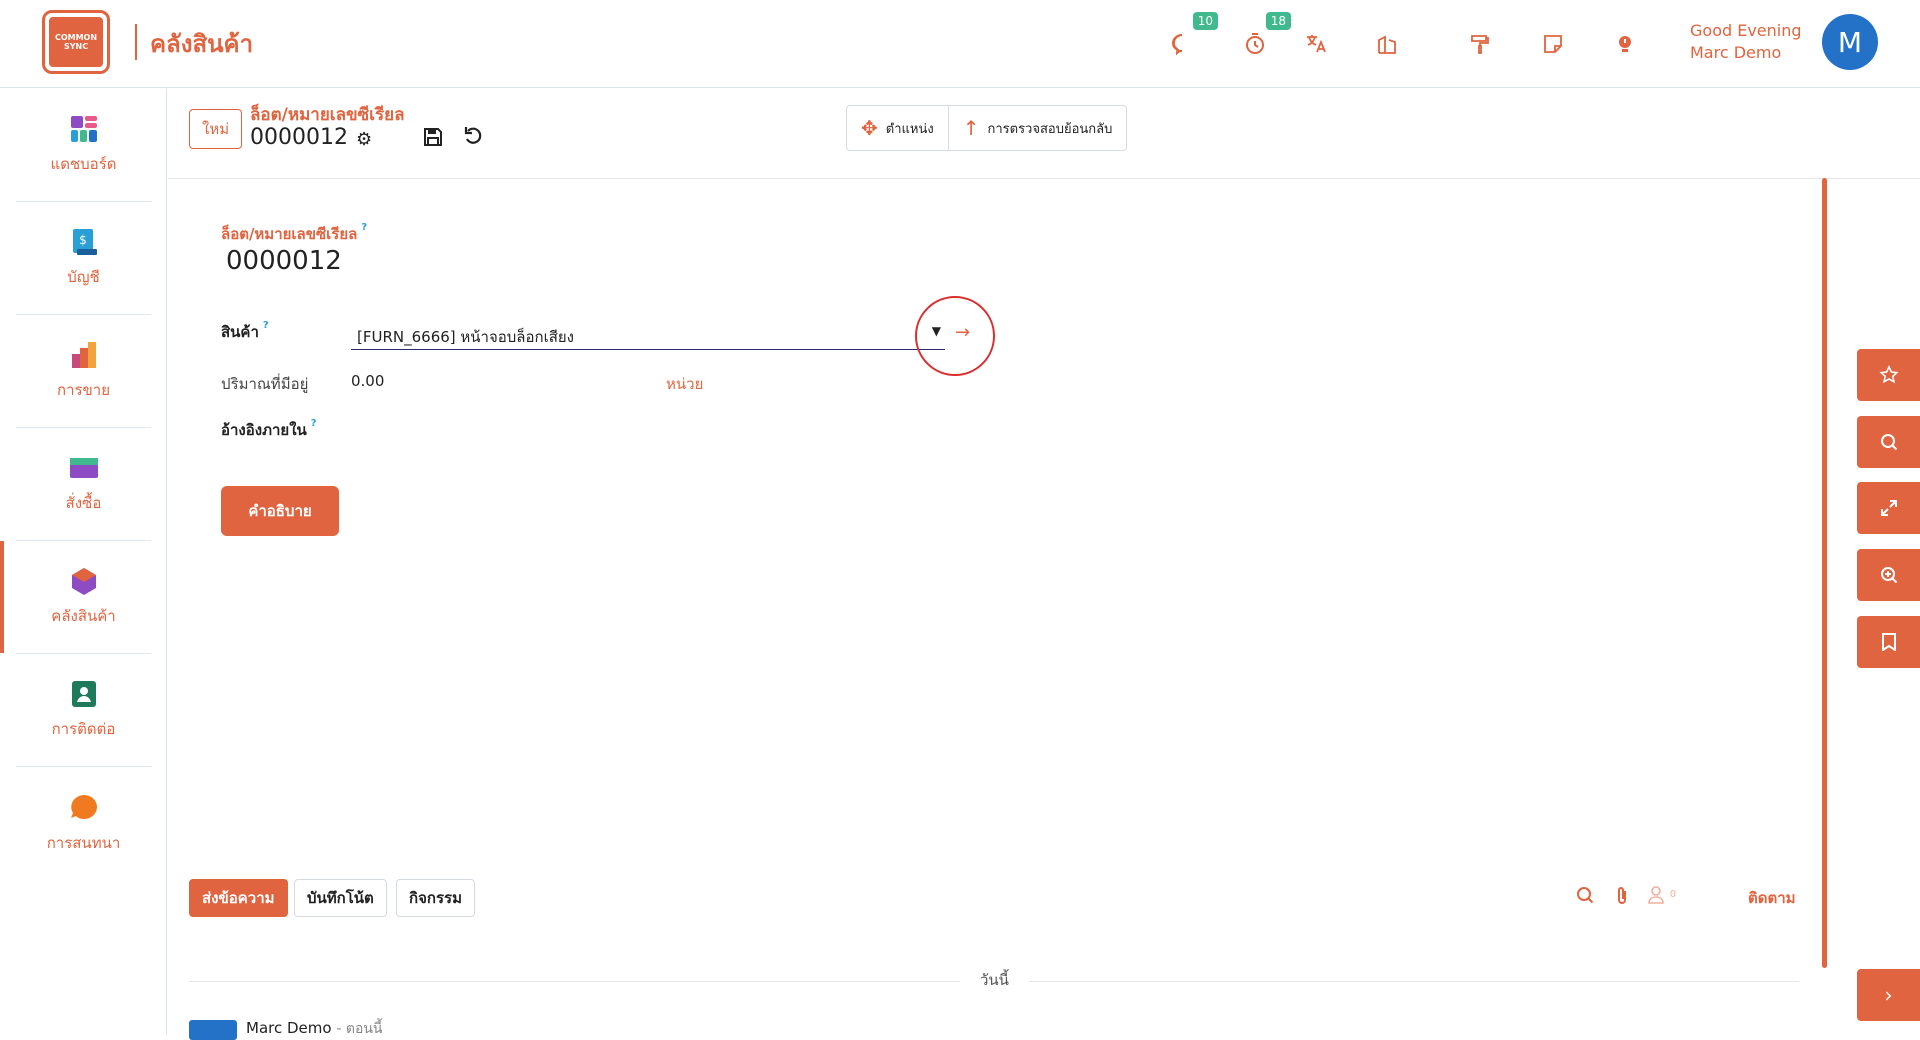 The image size is (1920, 1040). Describe the element at coordinates (216, 129) in the screenshot. I see `new-button: ใหม่` at that location.